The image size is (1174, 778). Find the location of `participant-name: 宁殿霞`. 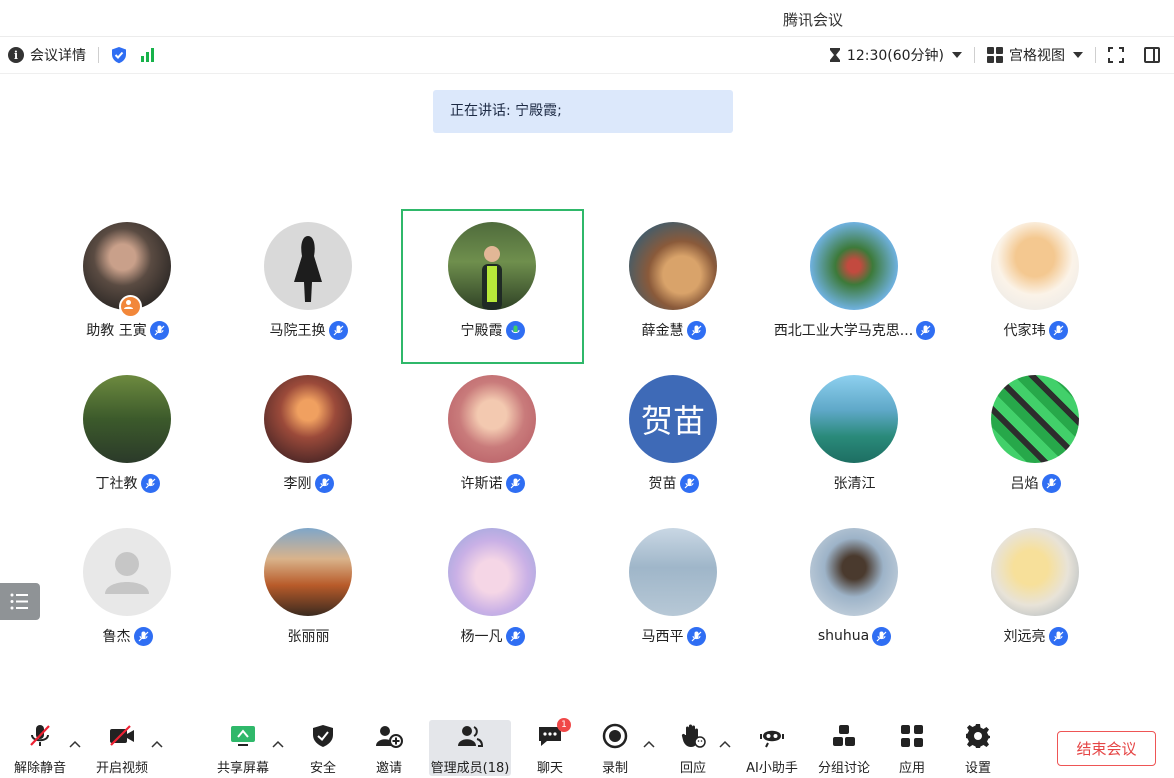

participant-name: 宁殿霞 is located at coordinates (492, 330).